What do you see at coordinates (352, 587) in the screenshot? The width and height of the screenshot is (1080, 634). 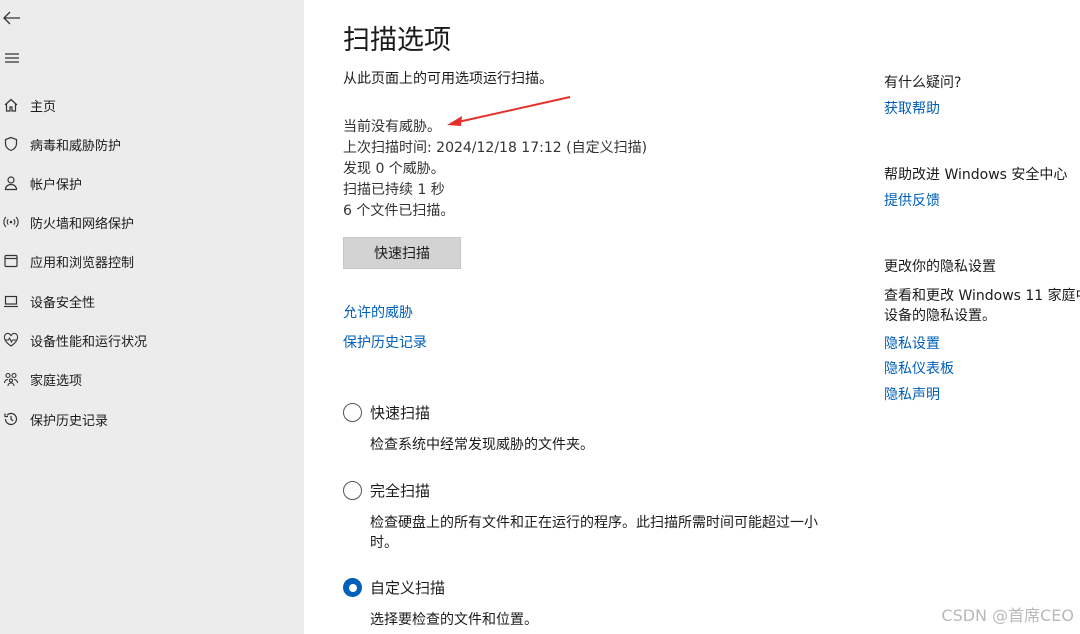 I see `custom-scan-radio` at bounding box center [352, 587].